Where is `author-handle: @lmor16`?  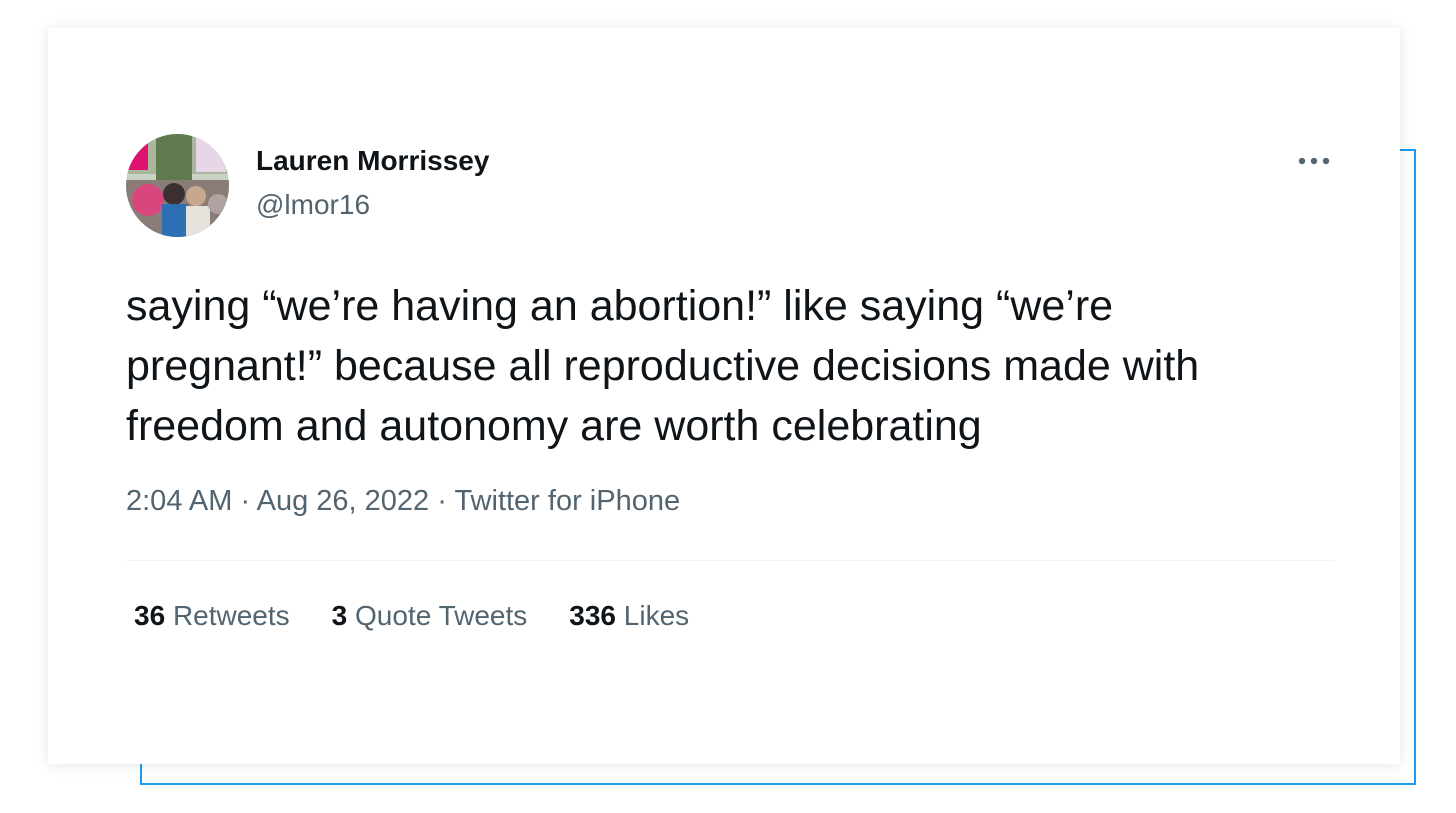
author-handle: @lmor16 is located at coordinates (313, 205).